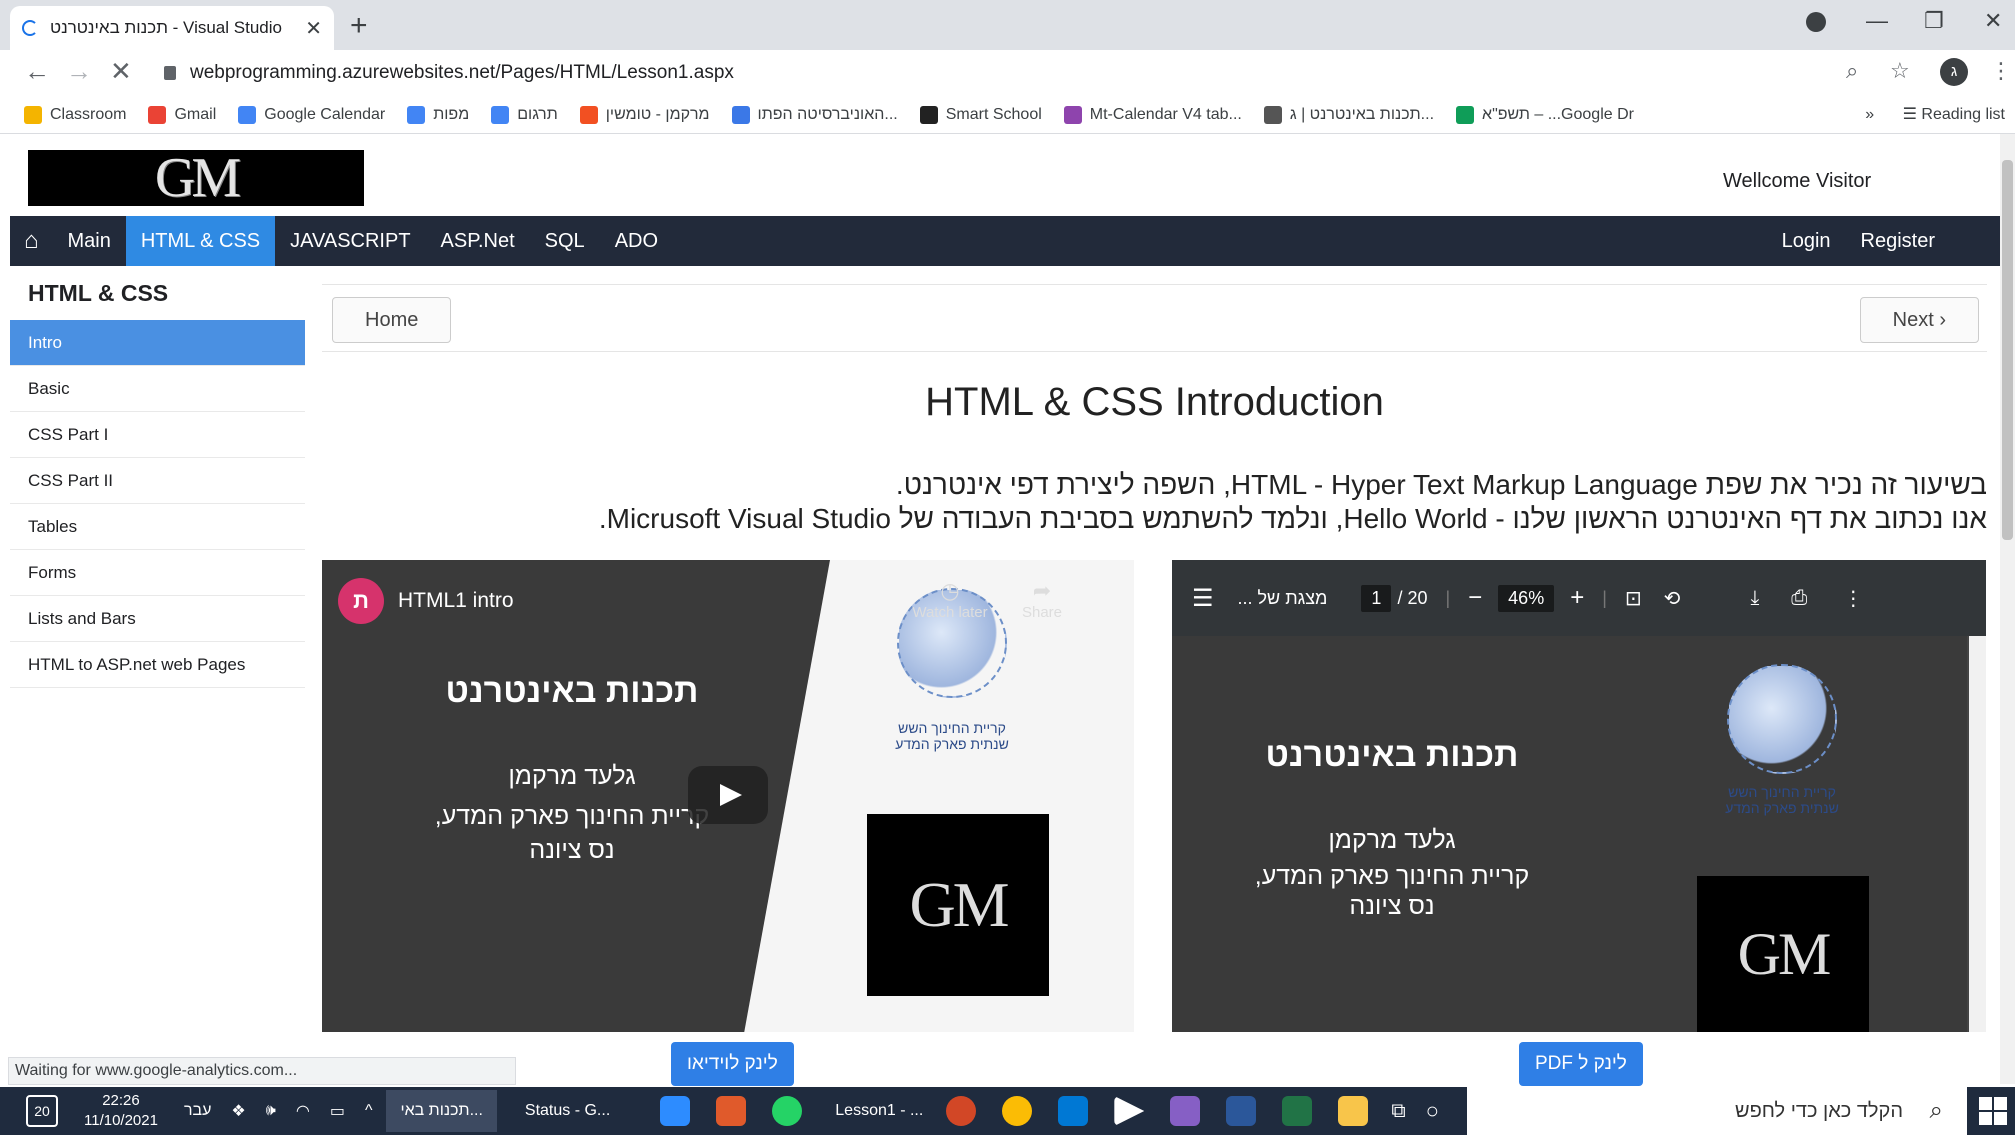 This screenshot has width=2015, height=1135. What do you see at coordinates (303, 1111) in the screenshot?
I see `wifi-icon: ◠` at bounding box center [303, 1111].